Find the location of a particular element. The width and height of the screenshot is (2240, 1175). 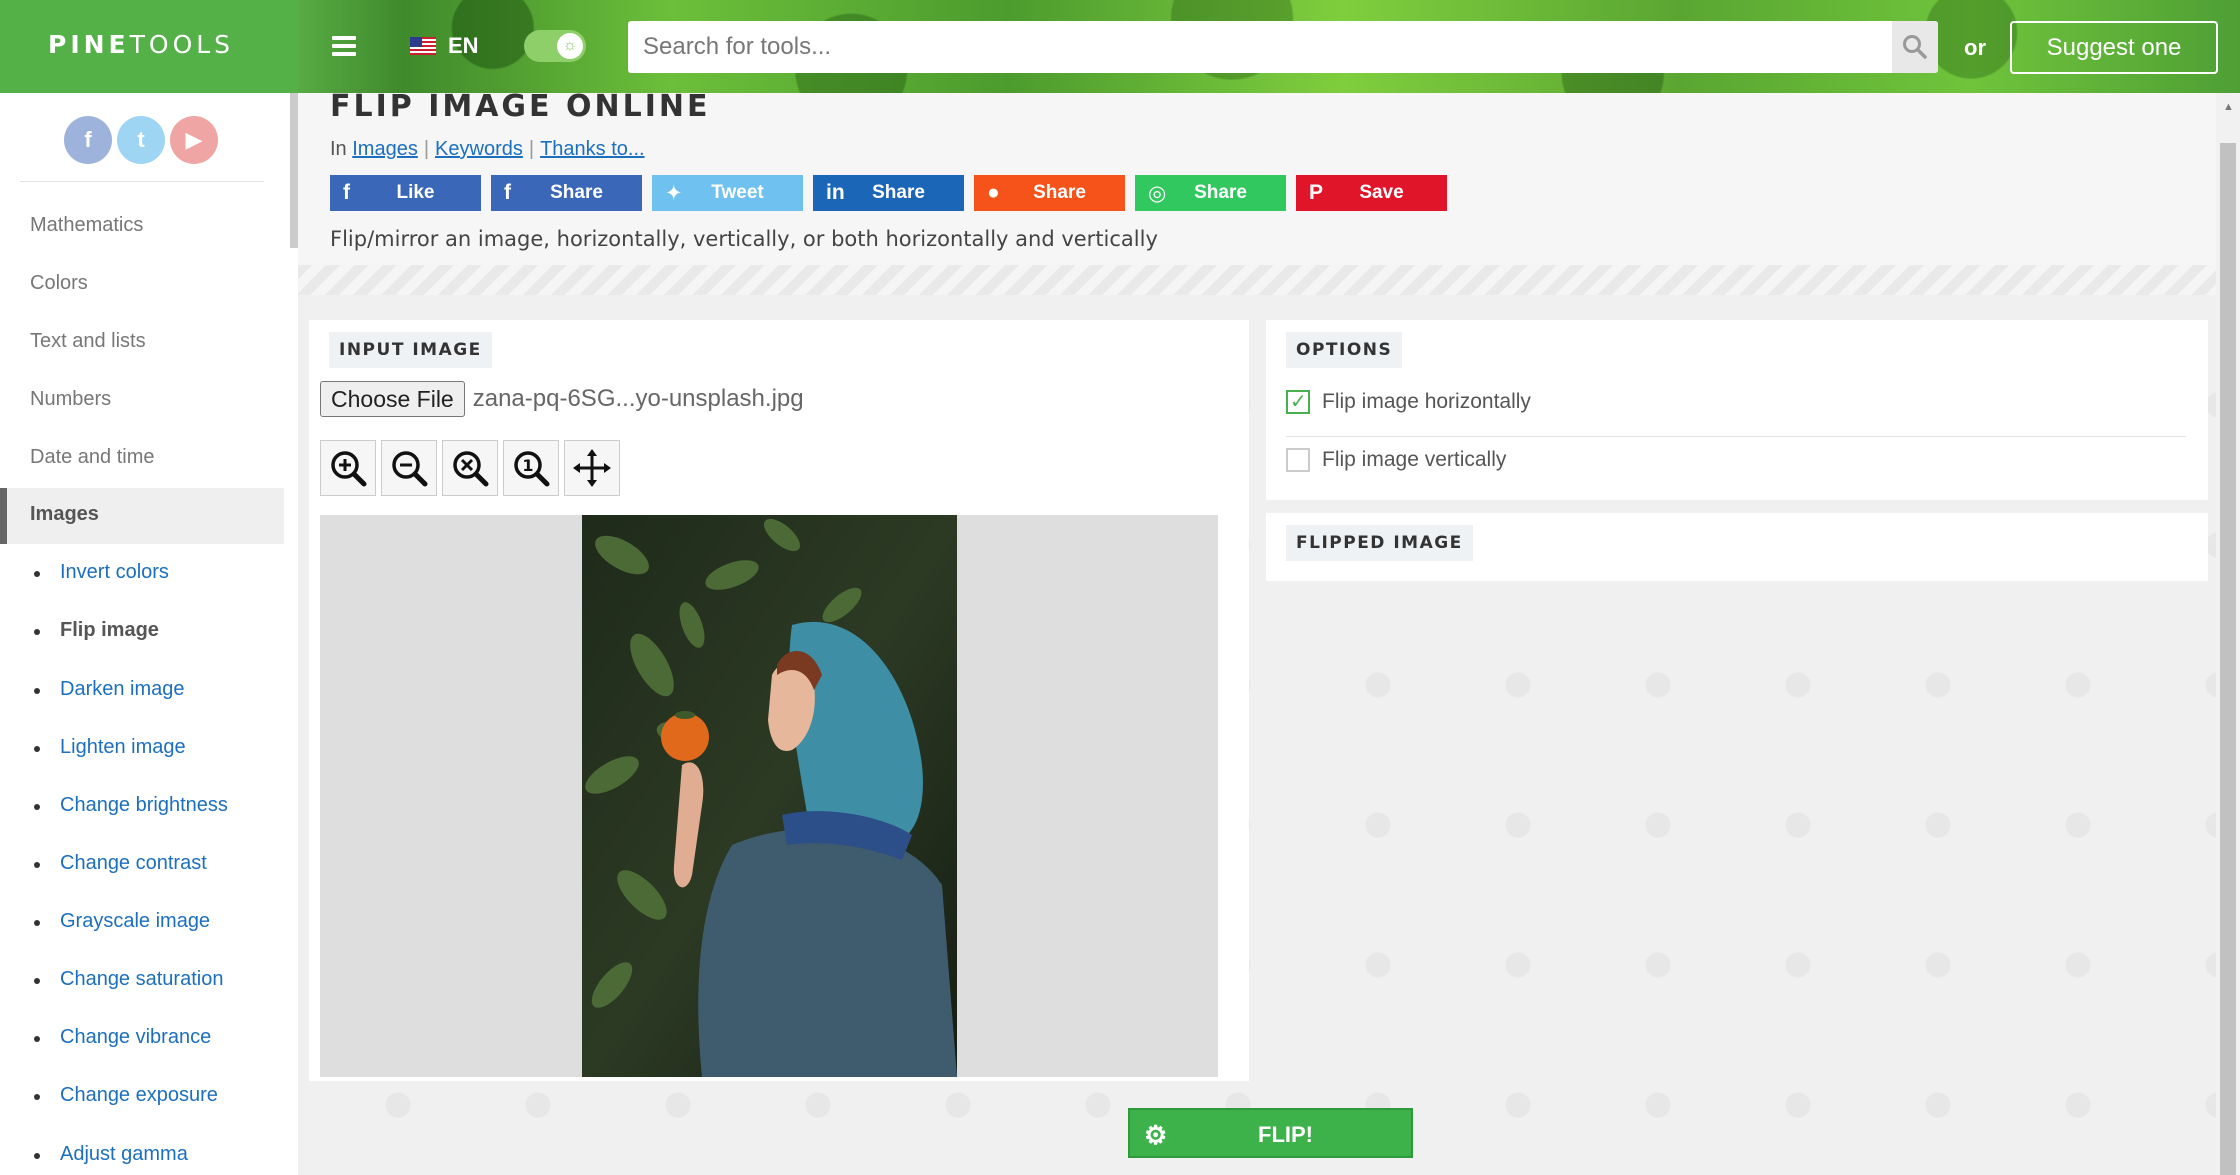

facebook-icon: f is located at coordinates (88, 140).